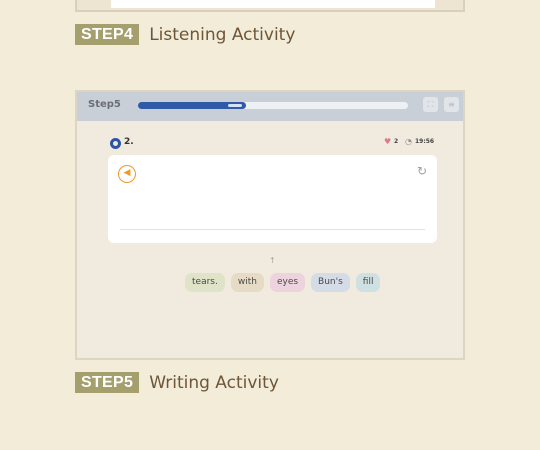  Describe the element at coordinates (273, 4) in the screenshot. I see `previous-activity-content` at that location.